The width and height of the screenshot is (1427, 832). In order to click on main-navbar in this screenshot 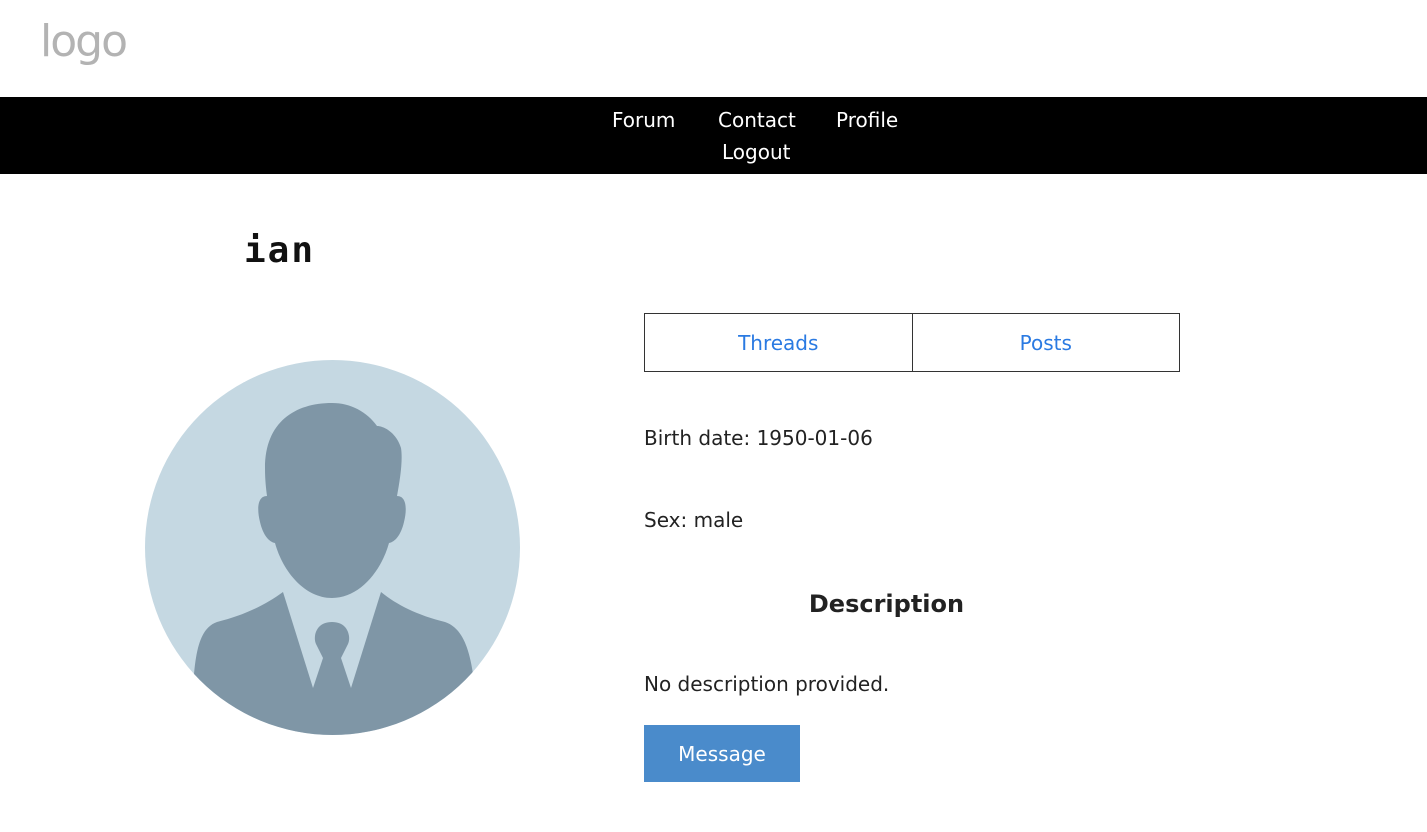, I will do `click(713, 135)`.